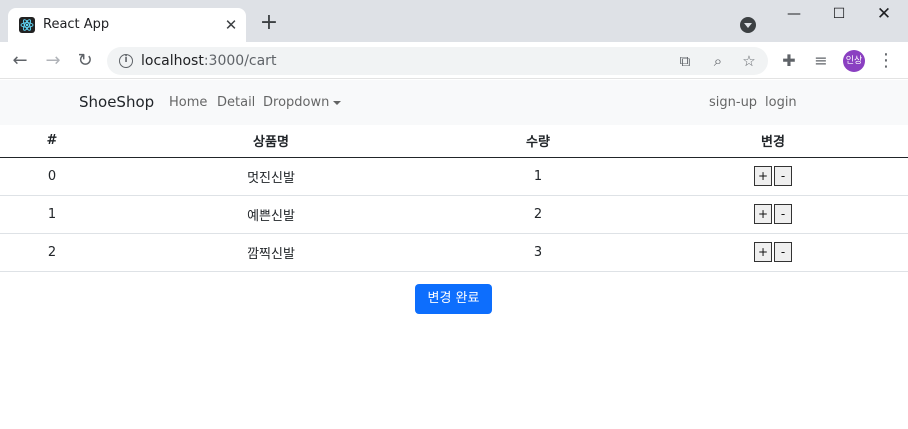 The height and width of the screenshot is (429, 908). Describe the element at coordinates (296, 102) in the screenshot. I see `dropdown-label: Dropdown` at that location.